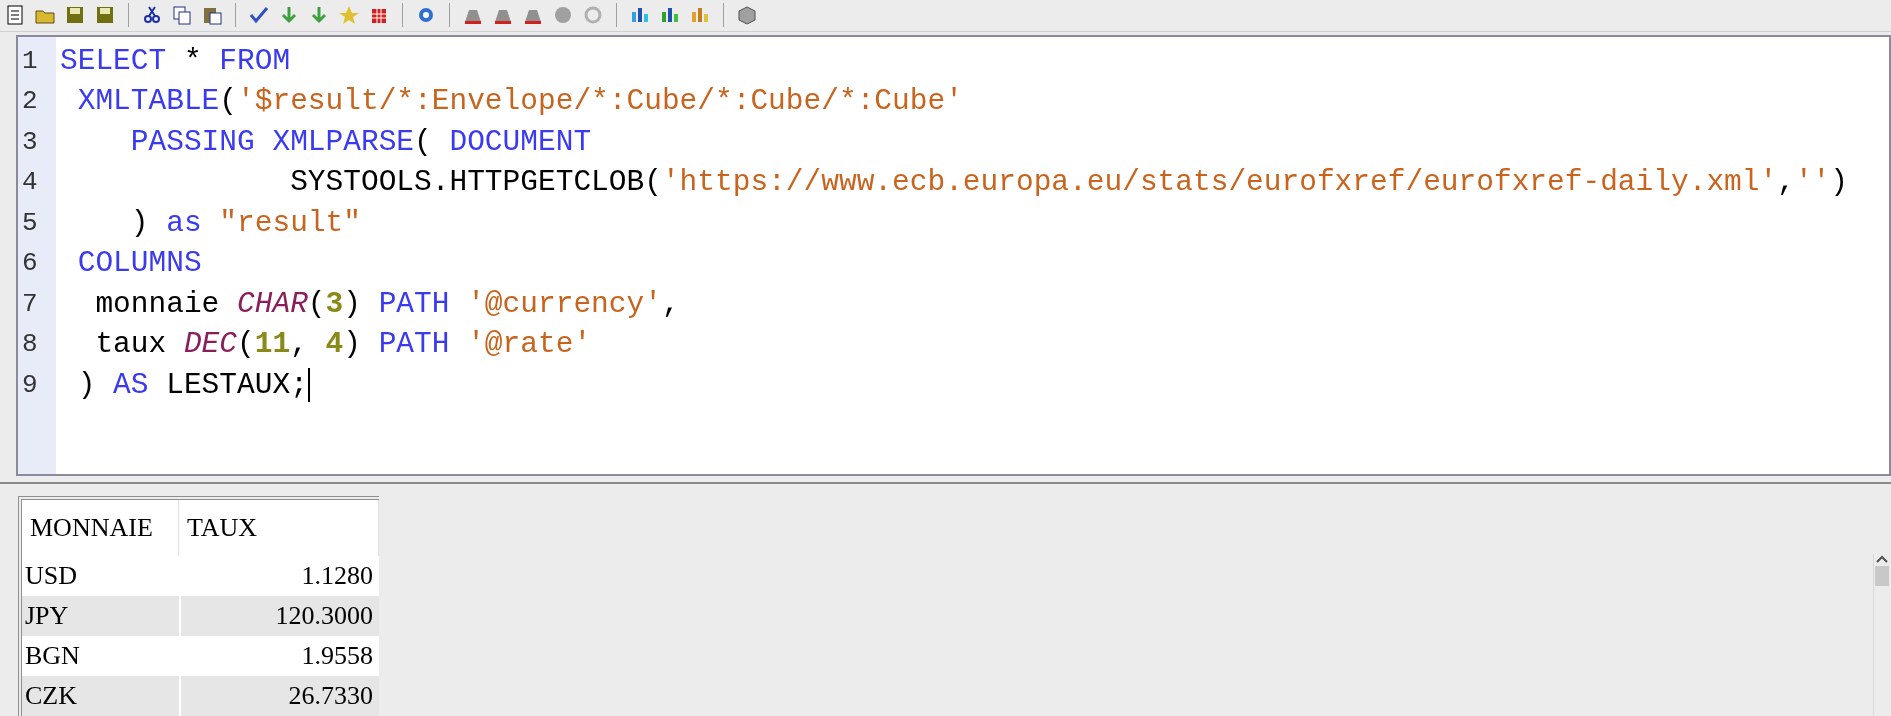 Image resolution: width=1891 pixels, height=716 pixels. I want to click on star-icon, so click(349, 15).